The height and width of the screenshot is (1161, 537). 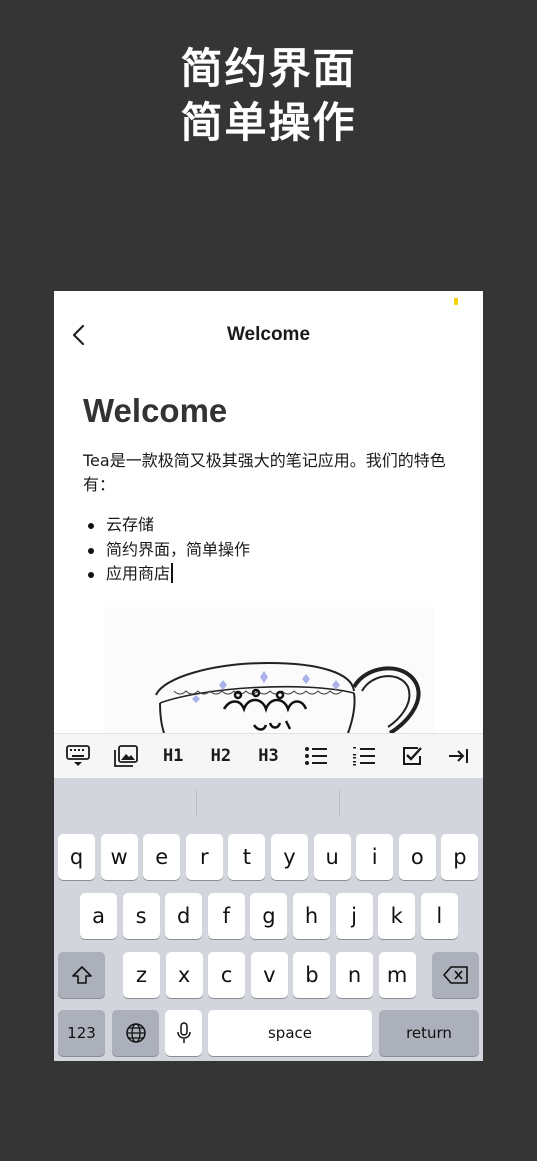 What do you see at coordinates (247, 857) in the screenshot?
I see `key-t: t` at bounding box center [247, 857].